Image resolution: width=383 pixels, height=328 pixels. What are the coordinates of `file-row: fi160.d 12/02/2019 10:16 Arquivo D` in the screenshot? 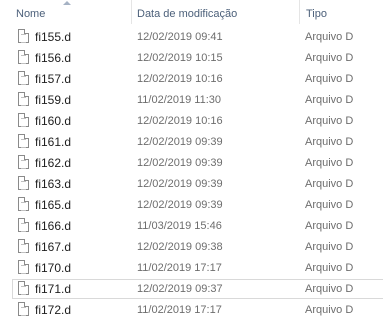 It's located at (191, 121).